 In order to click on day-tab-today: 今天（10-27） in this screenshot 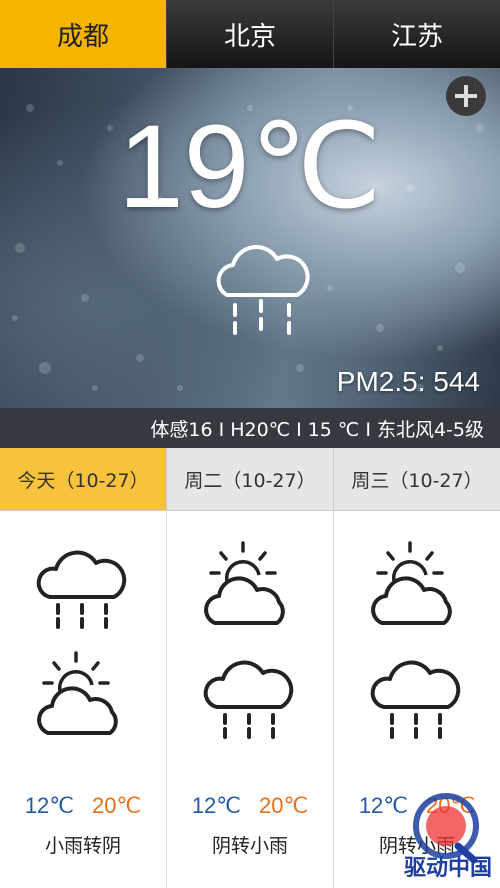, I will do `click(83, 479)`.